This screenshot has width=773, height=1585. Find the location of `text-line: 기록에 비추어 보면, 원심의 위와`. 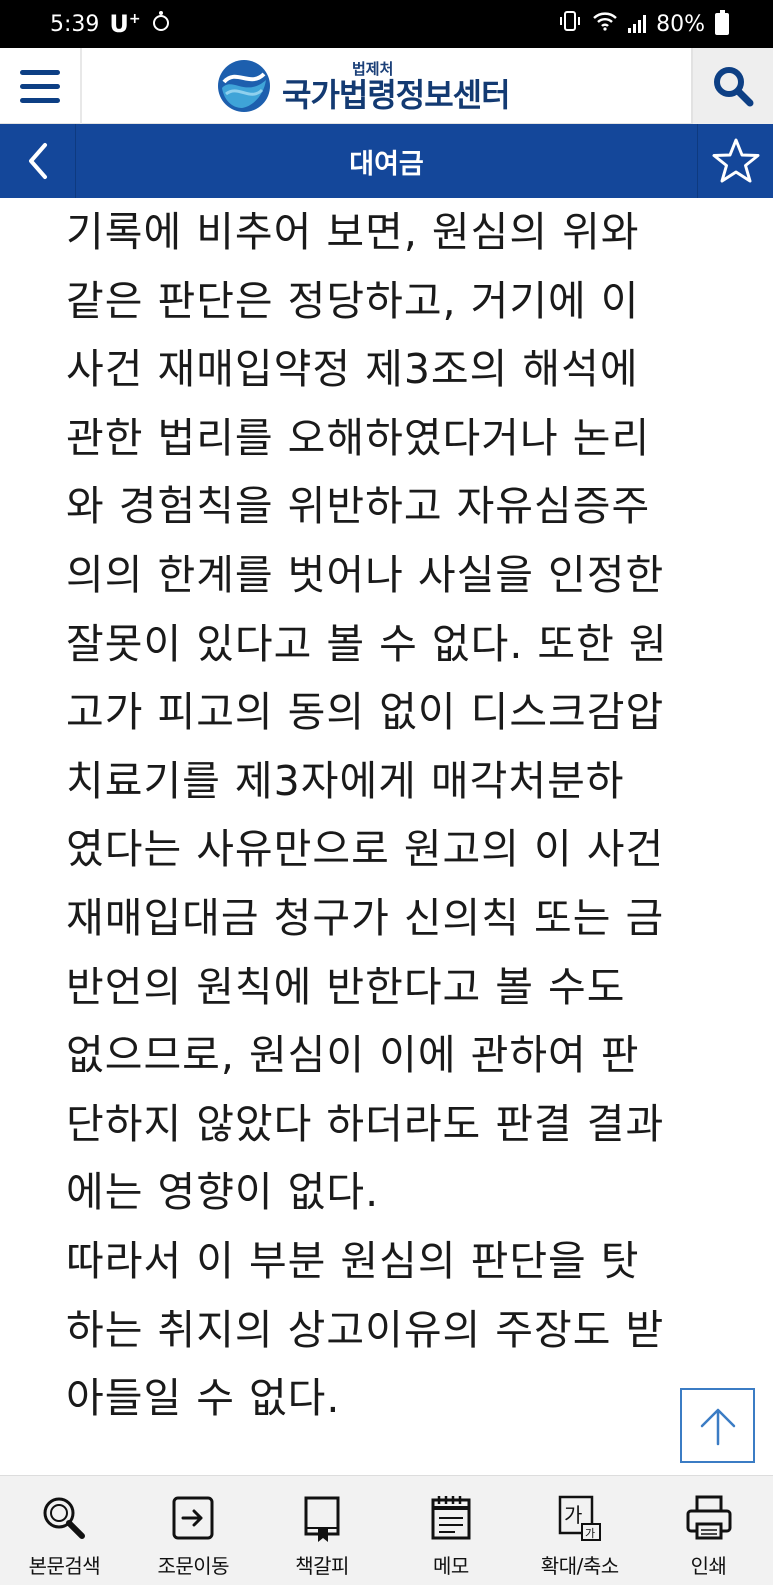

text-line: 기록에 비추어 보면, 원심의 위와 is located at coordinates (353, 232).